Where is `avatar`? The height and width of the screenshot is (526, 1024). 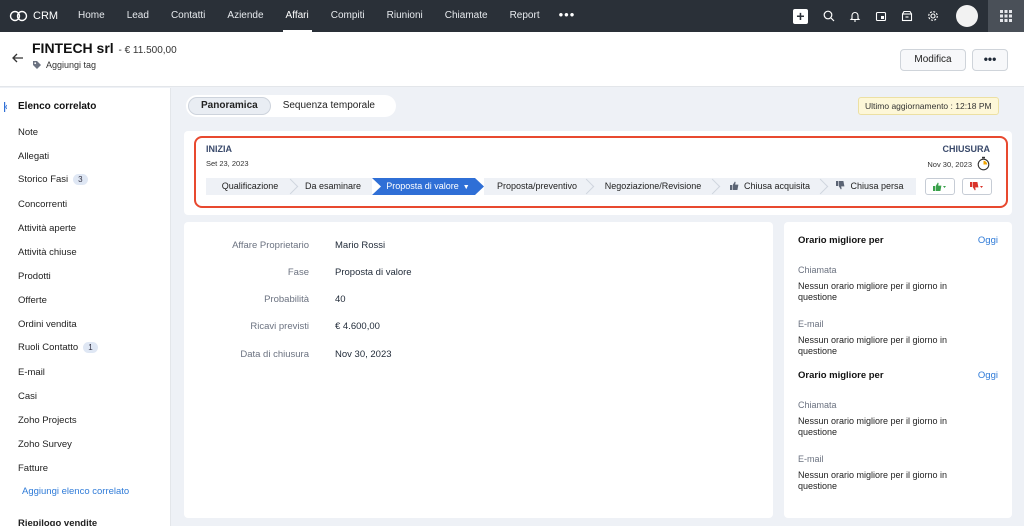
avatar is located at coordinates (967, 16).